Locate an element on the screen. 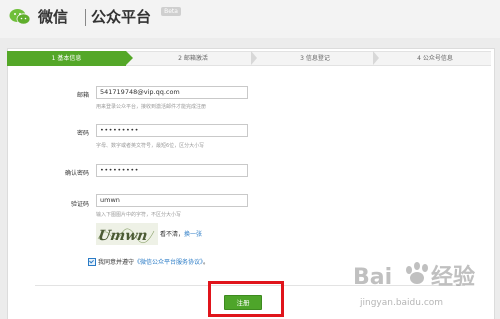 Image resolution: width=500 pixels, height=319 pixels. svg-text: 经验 is located at coordinates (453, 277).